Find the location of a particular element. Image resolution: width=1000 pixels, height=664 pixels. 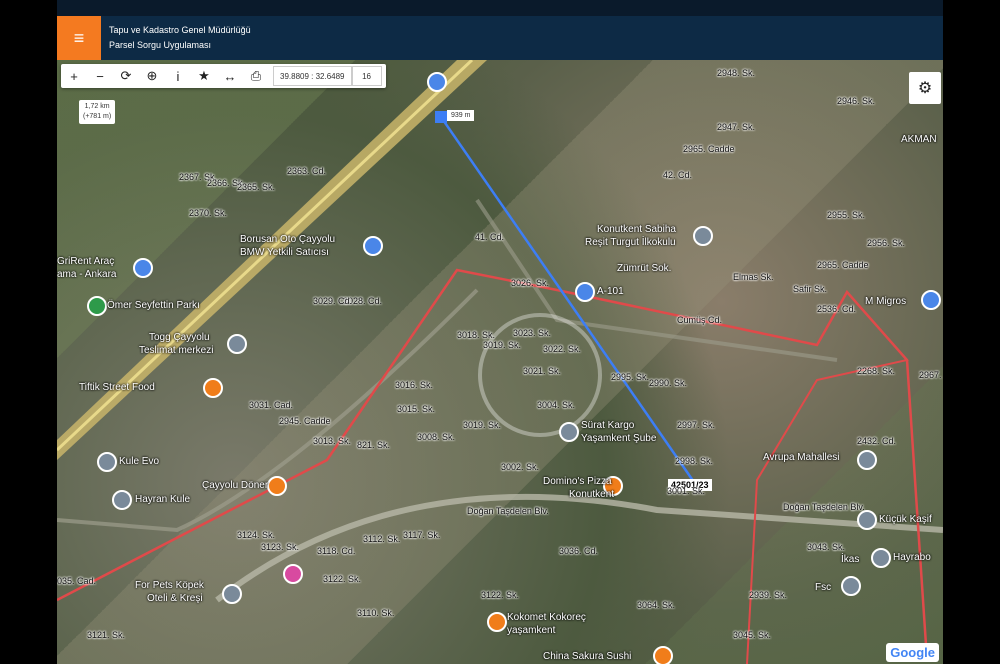

poi-label: Yaşamkent Şube is located at coordinates (619, 438).